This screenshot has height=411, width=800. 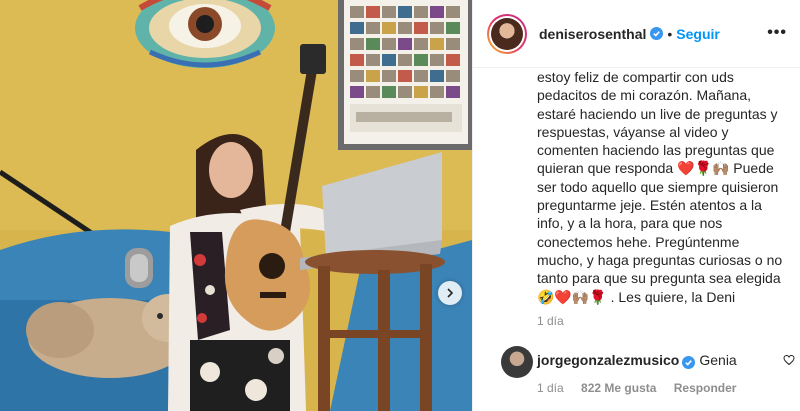 What do you see at coordinates (658, 186) in the screenshot?
I see `caption-line: ser todo aquello que siempre quisieron` at bounding box center [658, 186].